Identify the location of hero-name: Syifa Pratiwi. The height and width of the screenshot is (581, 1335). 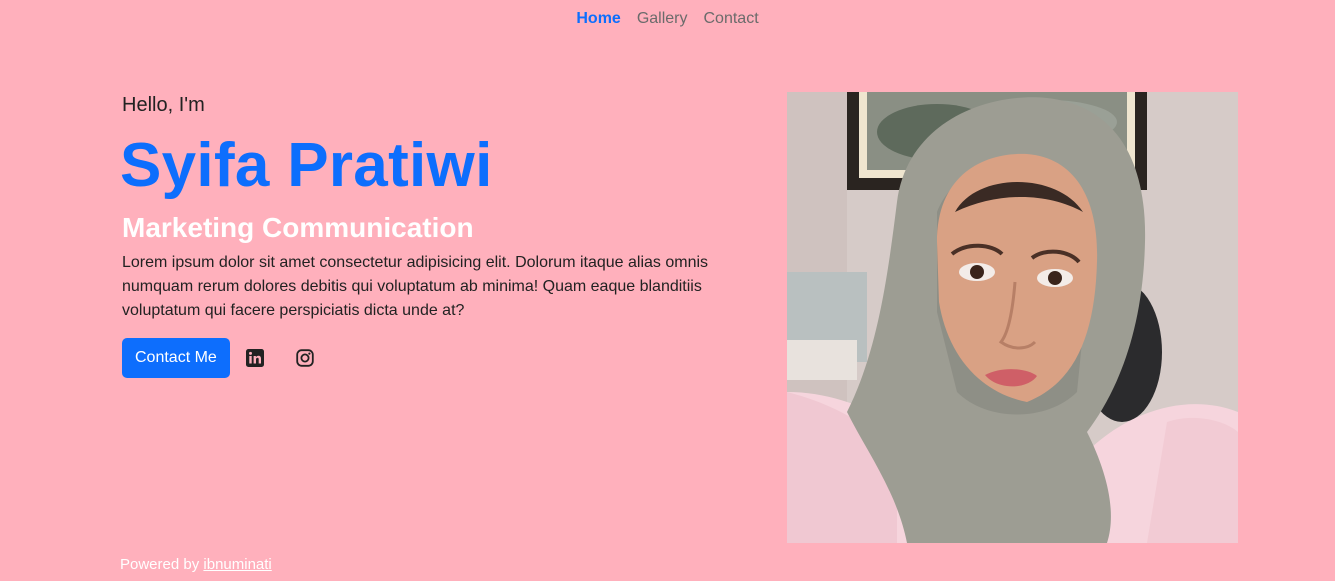
(306, 165).